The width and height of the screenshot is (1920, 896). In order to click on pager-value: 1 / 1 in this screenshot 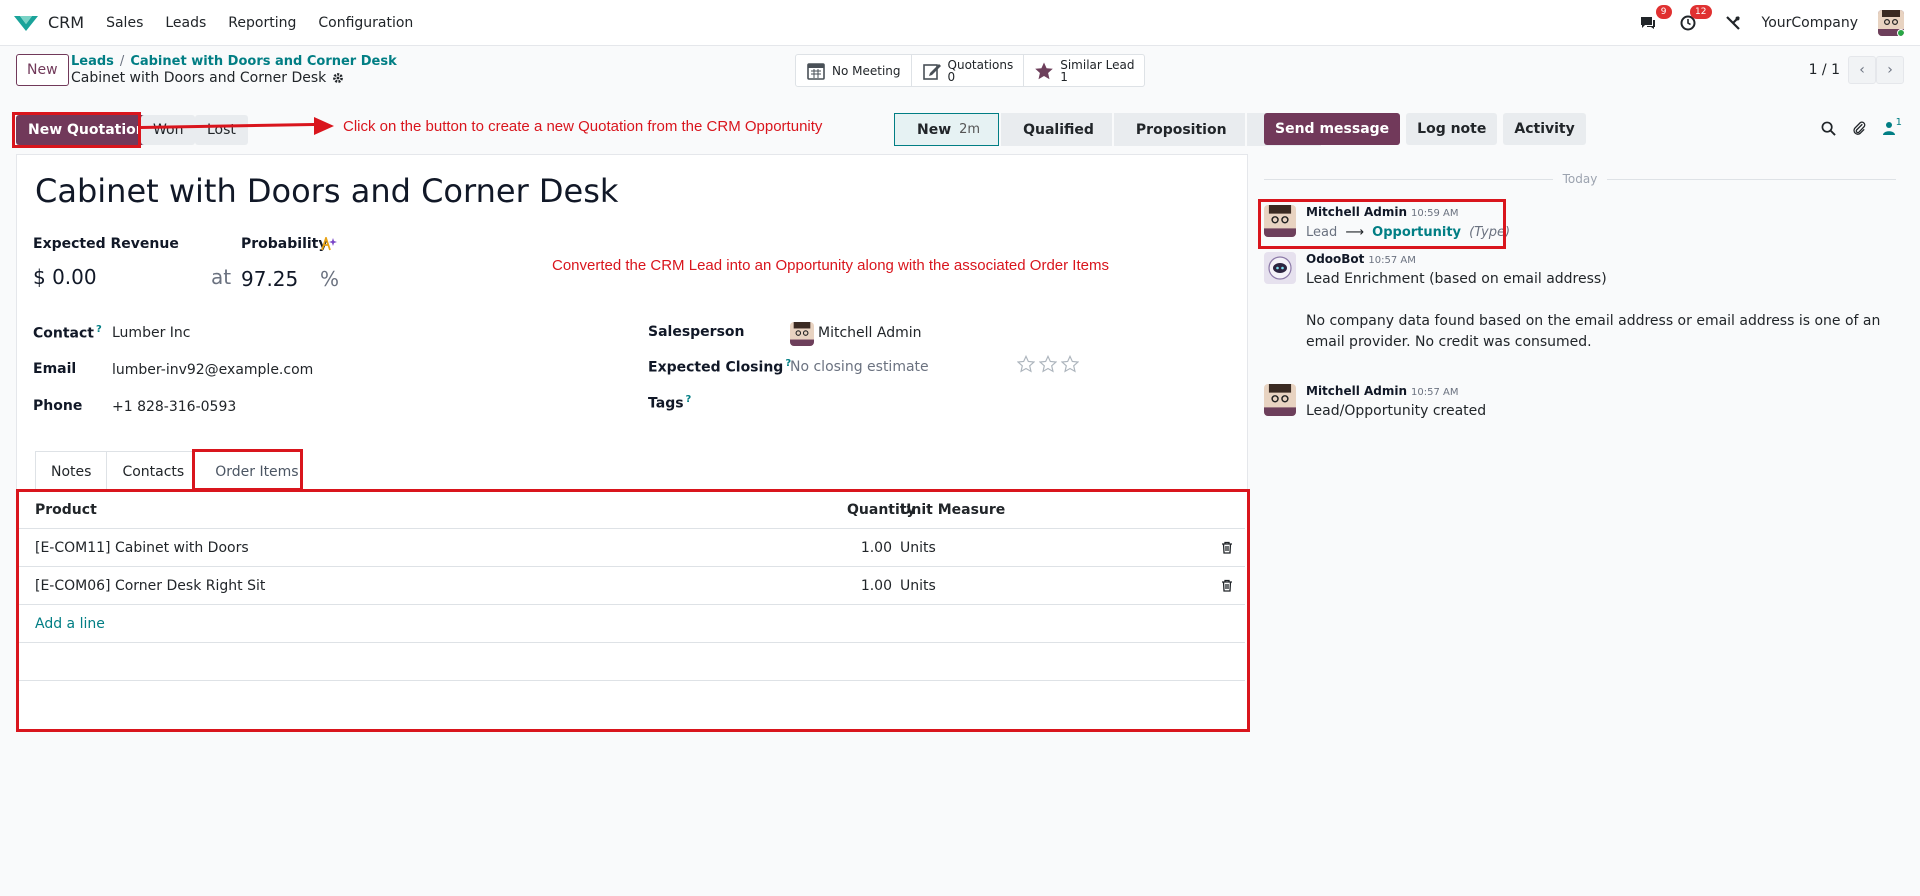, I will do `click(1824, 70)`.